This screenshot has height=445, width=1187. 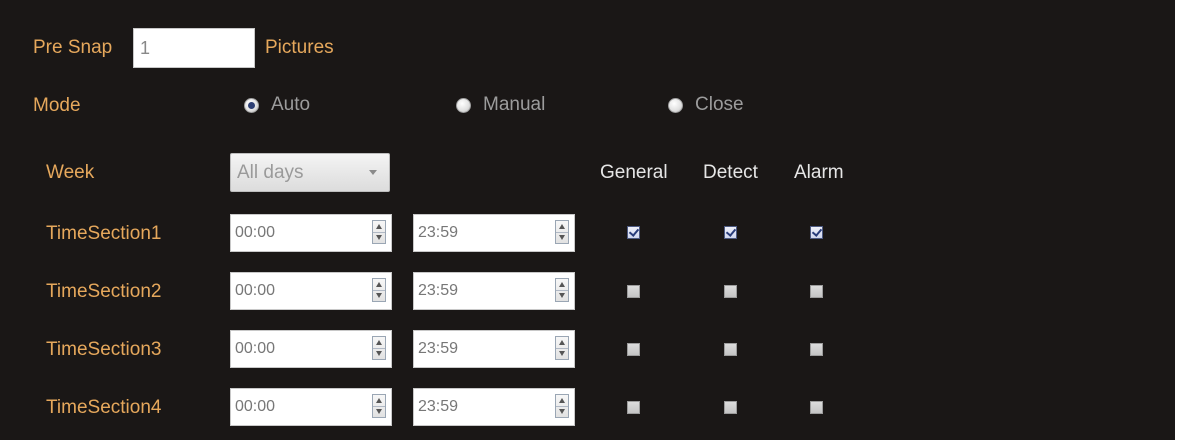 I want to click on mode-auto-radio: Auto, so click(x=277, y=105).